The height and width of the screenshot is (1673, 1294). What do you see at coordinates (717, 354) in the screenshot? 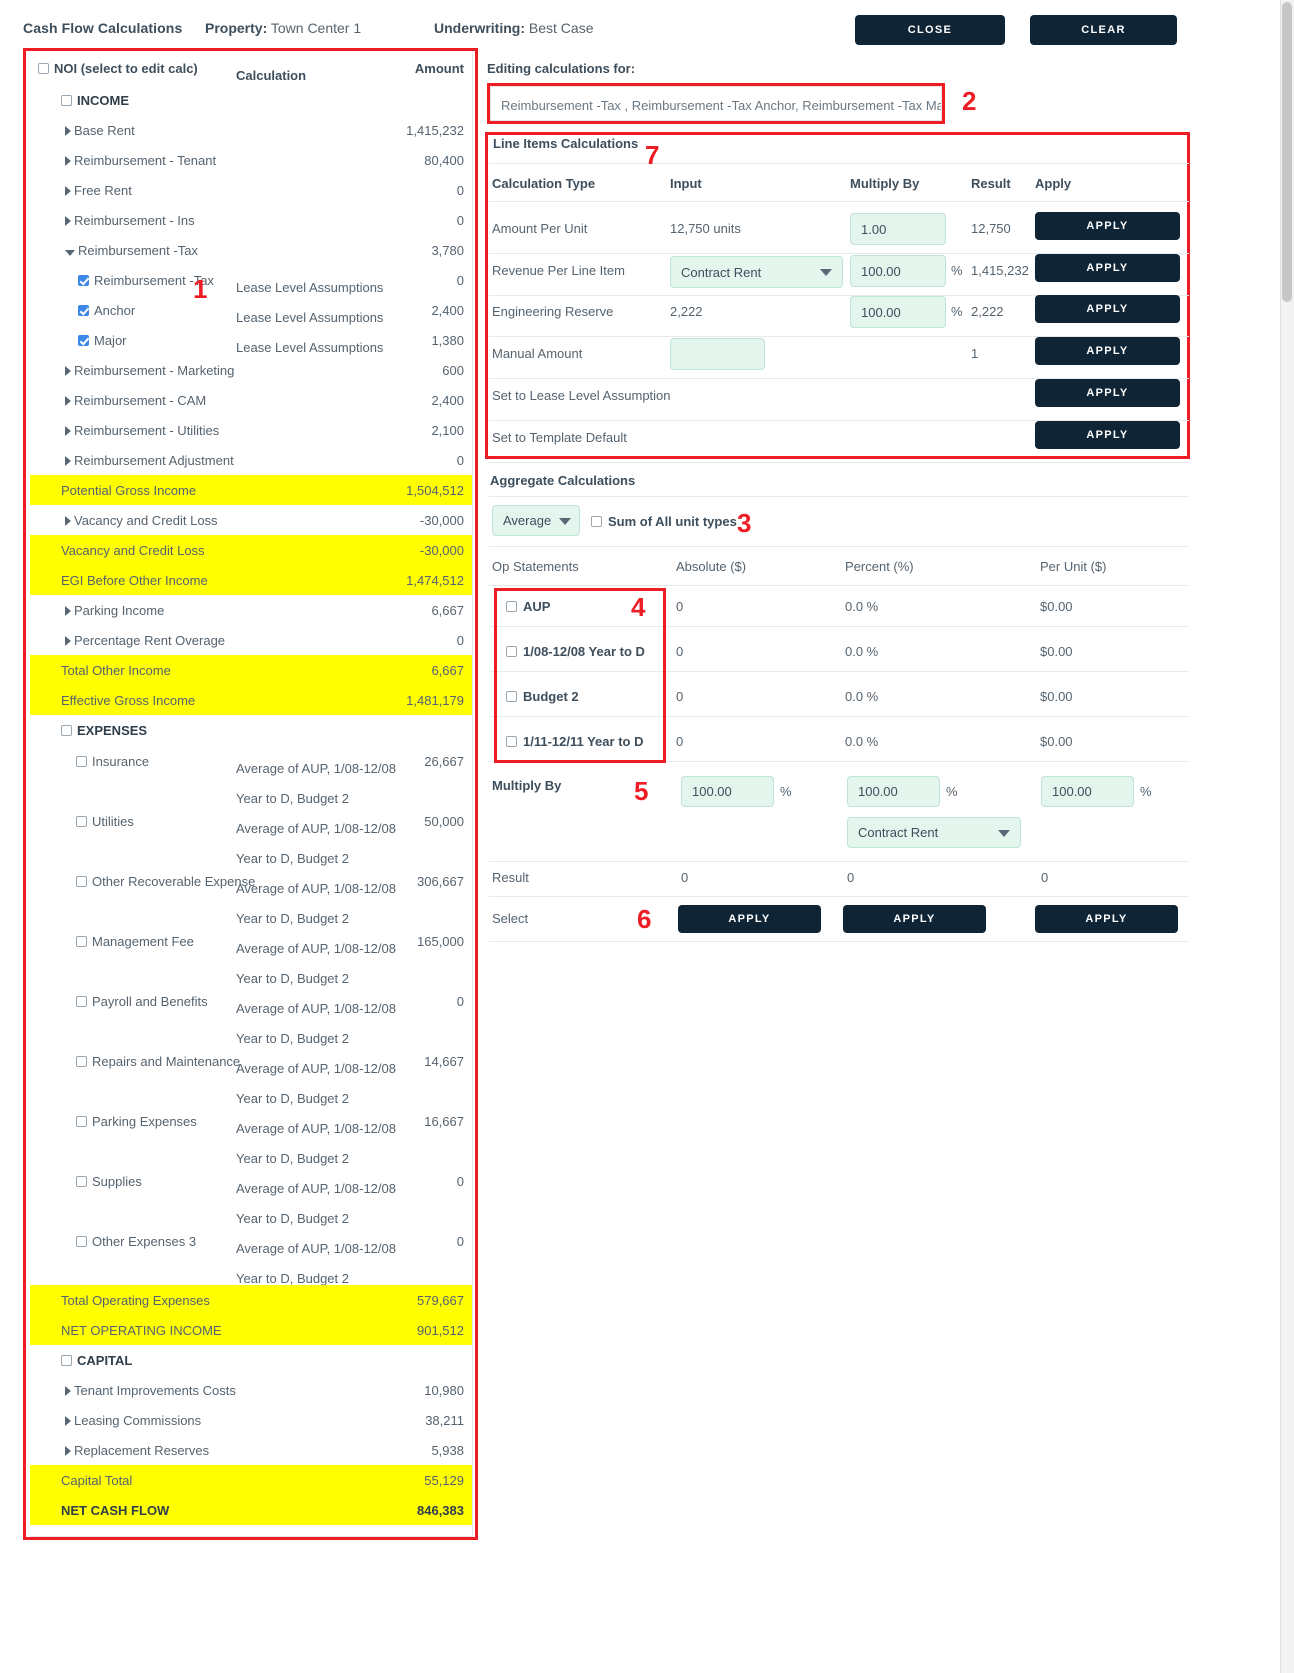
I see `lic-input-field-manual-amount` at bounding box center [717, 354].